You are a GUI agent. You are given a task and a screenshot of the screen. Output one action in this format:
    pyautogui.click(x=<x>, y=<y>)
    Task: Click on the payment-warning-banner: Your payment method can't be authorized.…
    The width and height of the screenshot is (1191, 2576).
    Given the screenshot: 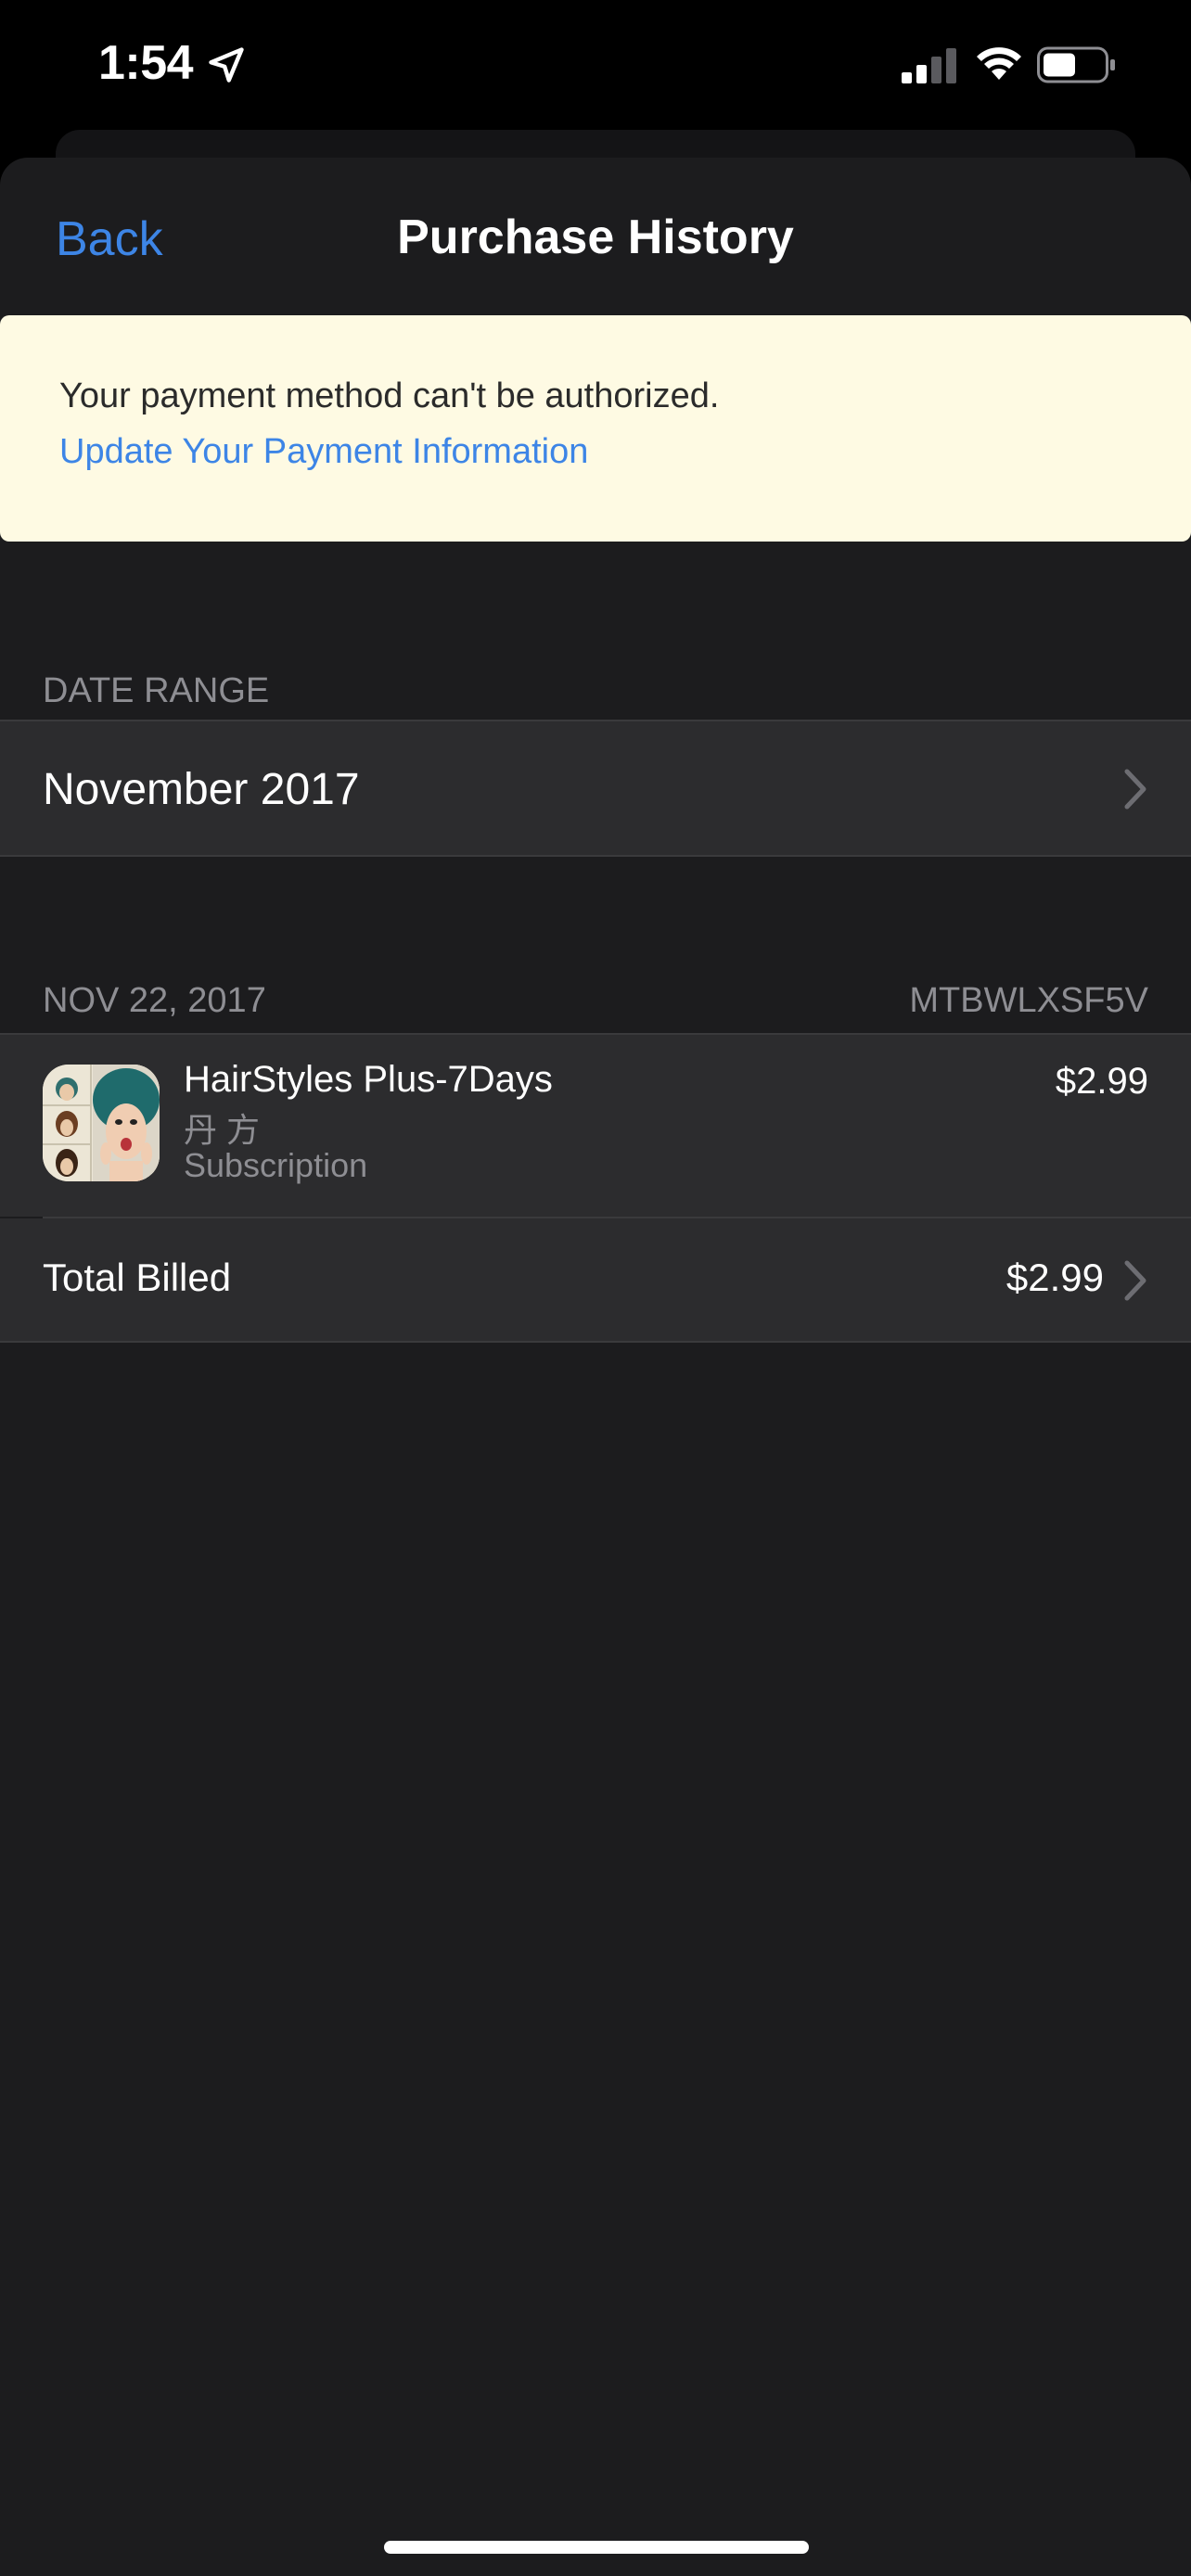 What is the action you would take?
    pyautogui.click(x=595, y=428)
    